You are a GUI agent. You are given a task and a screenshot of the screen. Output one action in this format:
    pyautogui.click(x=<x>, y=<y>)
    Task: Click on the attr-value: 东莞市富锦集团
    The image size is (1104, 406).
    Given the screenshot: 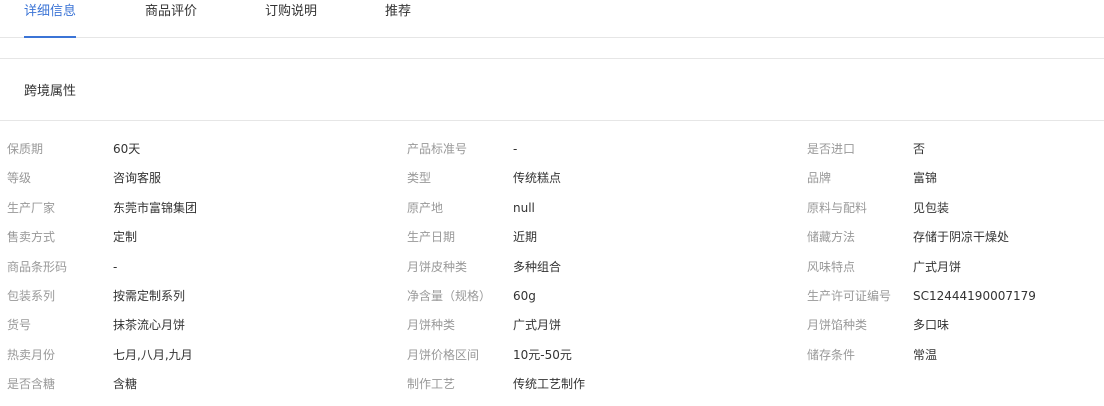 What is the action you would take?
    pyautogui.click(x=155, y=207)
    